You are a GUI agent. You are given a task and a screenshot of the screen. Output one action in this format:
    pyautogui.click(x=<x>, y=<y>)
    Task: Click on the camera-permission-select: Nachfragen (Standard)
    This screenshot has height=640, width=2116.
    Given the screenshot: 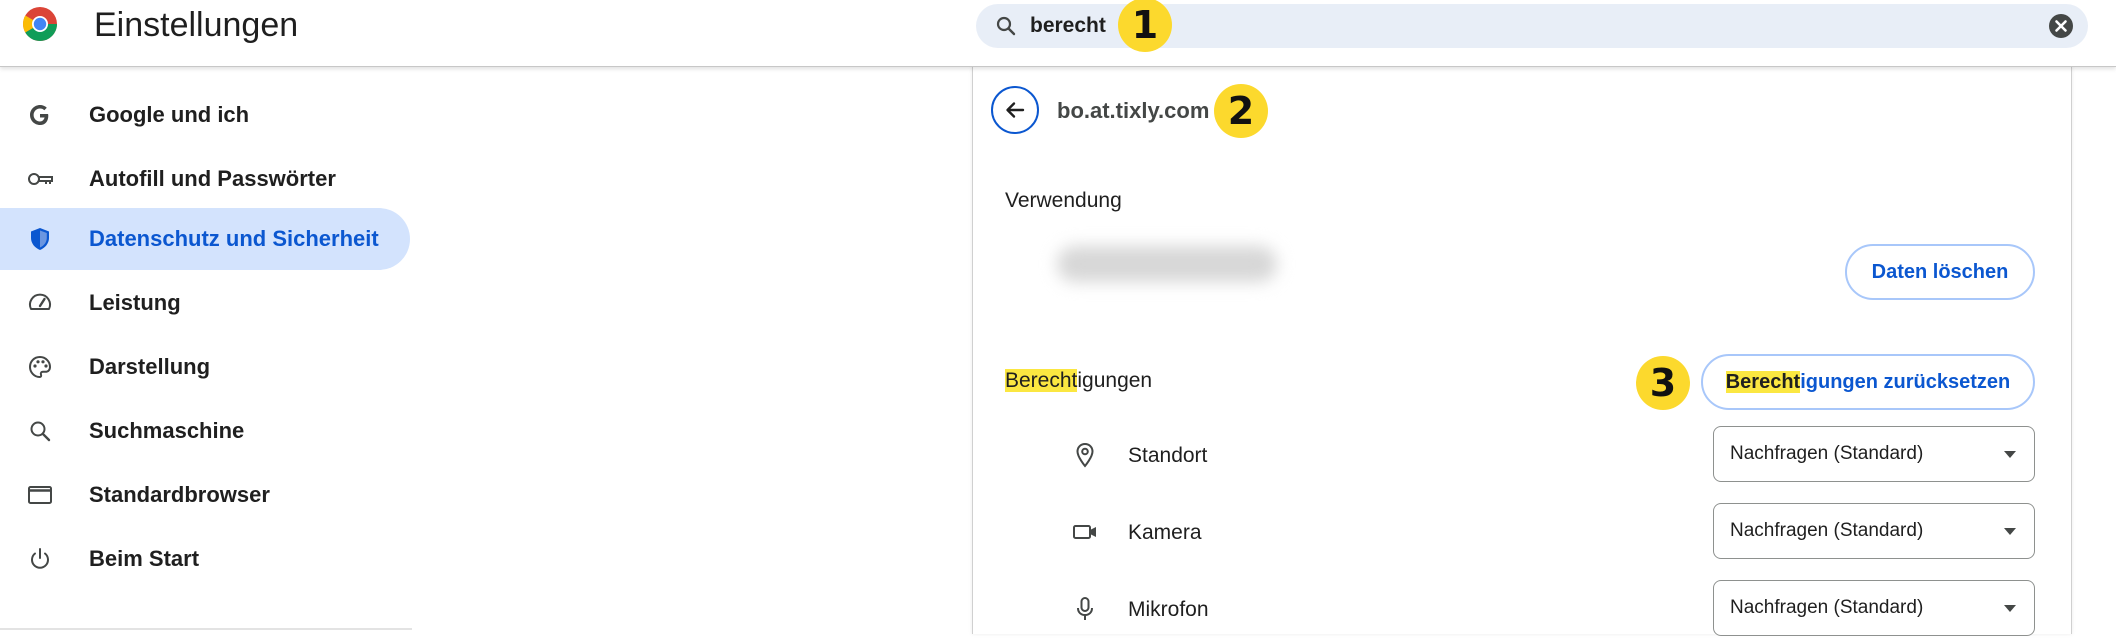 What is the action you would take?
    pyautogui.click(x=1874, y=531)
    